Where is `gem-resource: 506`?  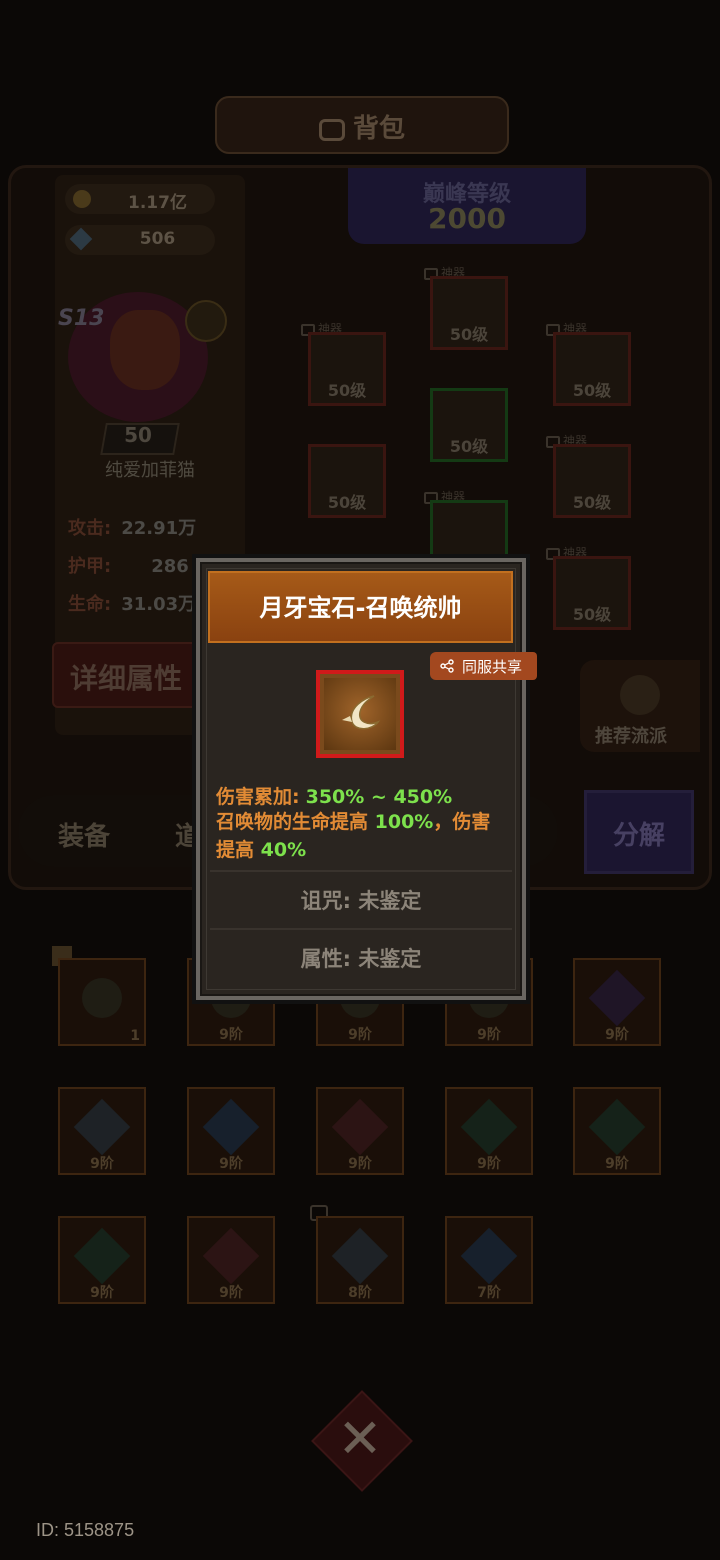 gem-resource: 506 is located at coordinates (140, 240).